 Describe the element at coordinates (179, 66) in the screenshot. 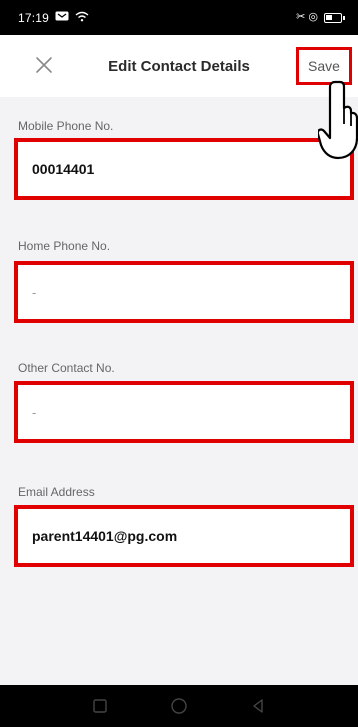

I see `app-header: Edit Contact Details Save` at that location.